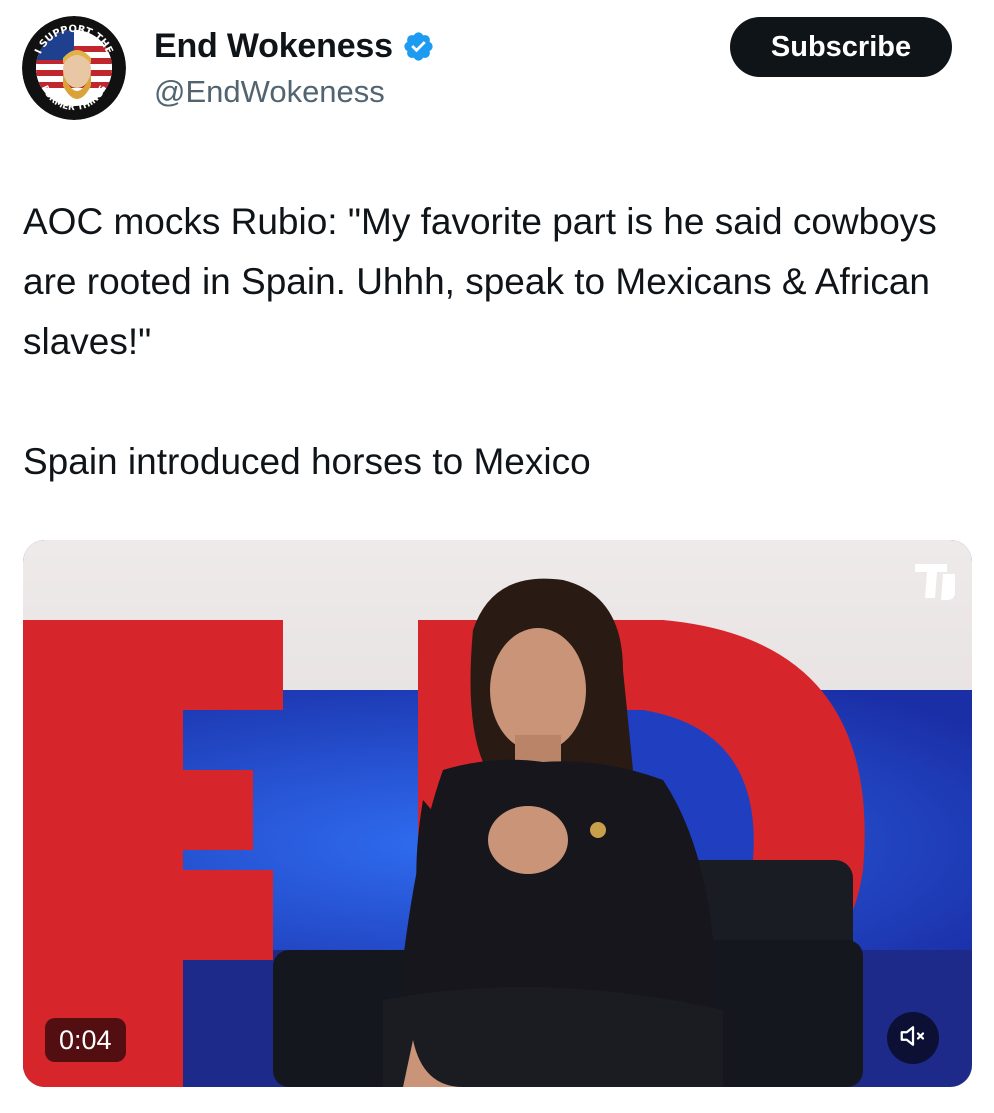 The image size is (994, 1113). Describe the element at coordinates (841, 47) in the screenshot. I see `subscribe-button: Subscribe` at that location.